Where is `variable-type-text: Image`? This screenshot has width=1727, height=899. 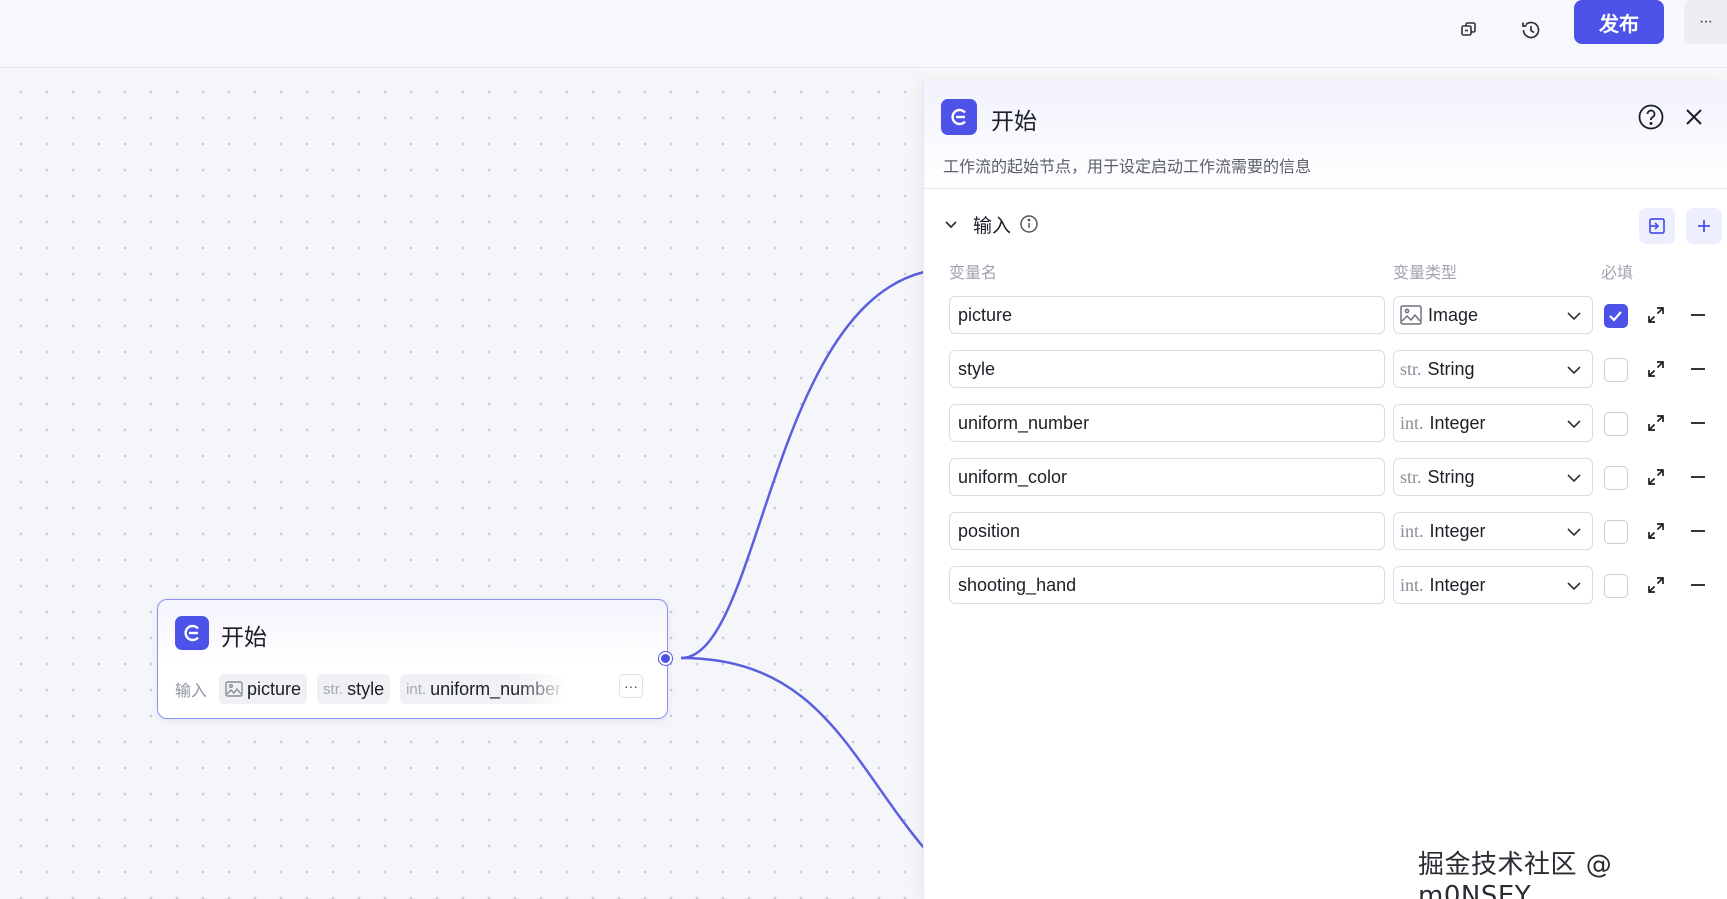
variable-type-text: Image is located at coordinates (1453, 314).